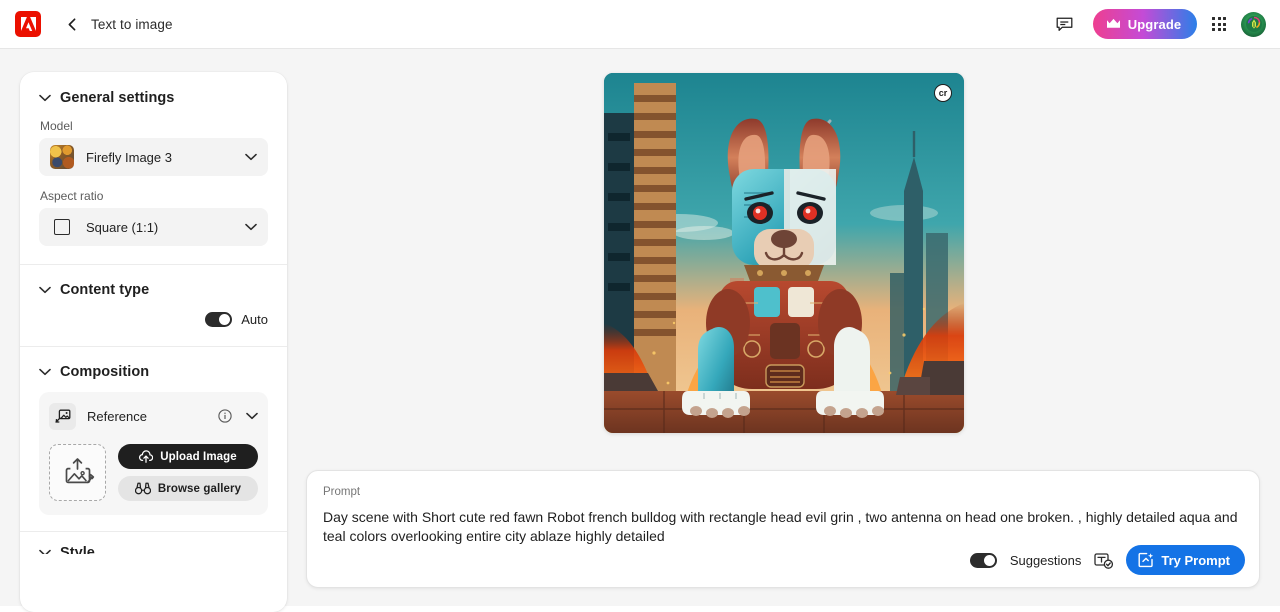 The height and width of the screenshot is (612, 1280). What do you see at coordinates (122, 227) in the screenshot?
I see `aspect-ratio-value: Square (1:1)` at bounding box center [122, 227].